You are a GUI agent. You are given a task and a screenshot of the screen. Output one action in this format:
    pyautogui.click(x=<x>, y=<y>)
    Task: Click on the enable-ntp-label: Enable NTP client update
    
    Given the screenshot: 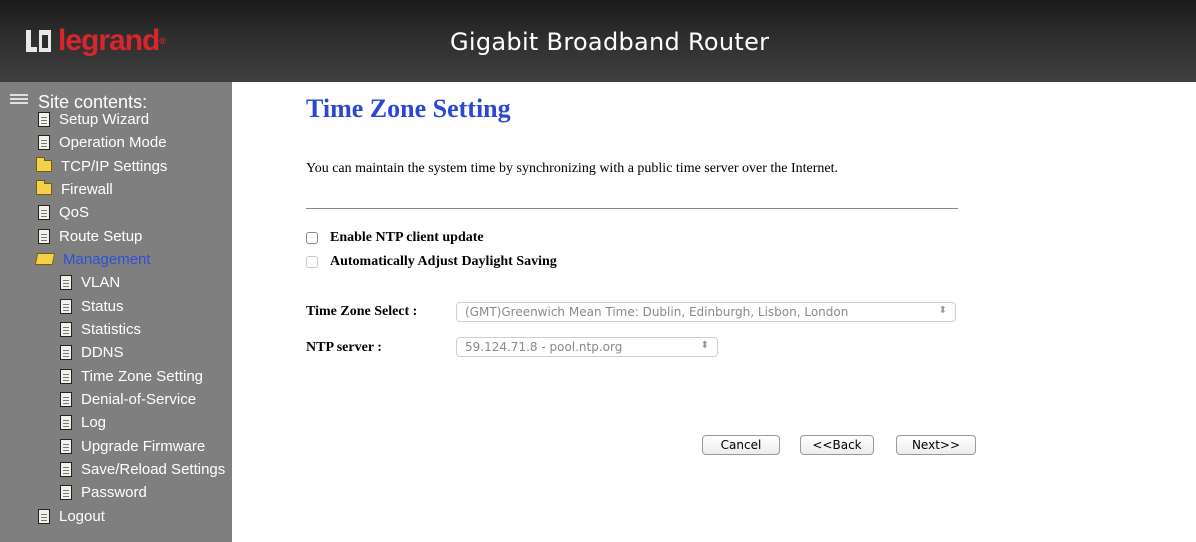 What is the action you would take?
    pyautogui.click(x=407, y=237)
    